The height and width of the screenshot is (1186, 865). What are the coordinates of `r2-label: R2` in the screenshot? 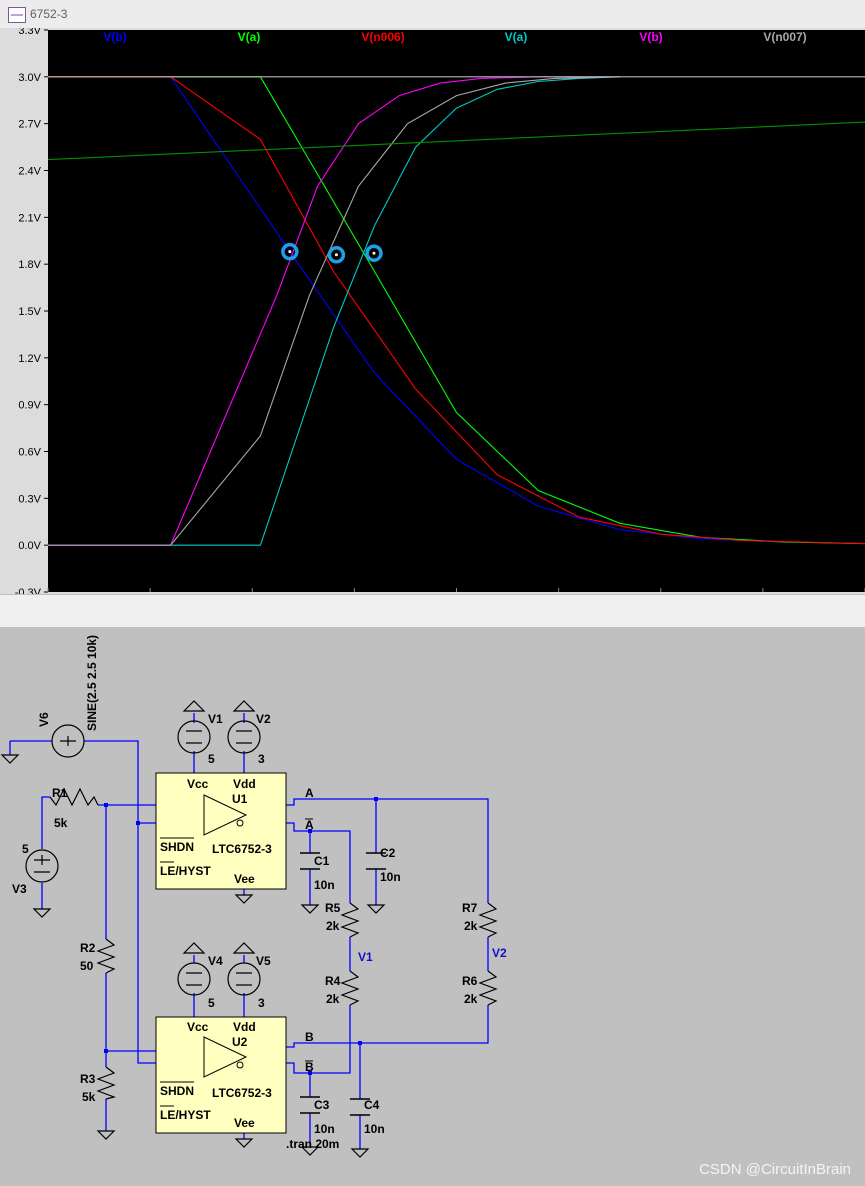 It's located at (88, 948).